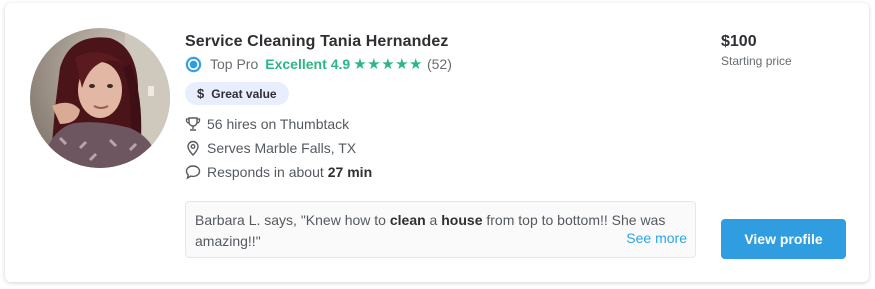 Image resolution: width=875 pixels, height=289 pixels. Describe the element at coordinates (193, 172) in the screenshot. I see `chat-bubble-icon` at that location.